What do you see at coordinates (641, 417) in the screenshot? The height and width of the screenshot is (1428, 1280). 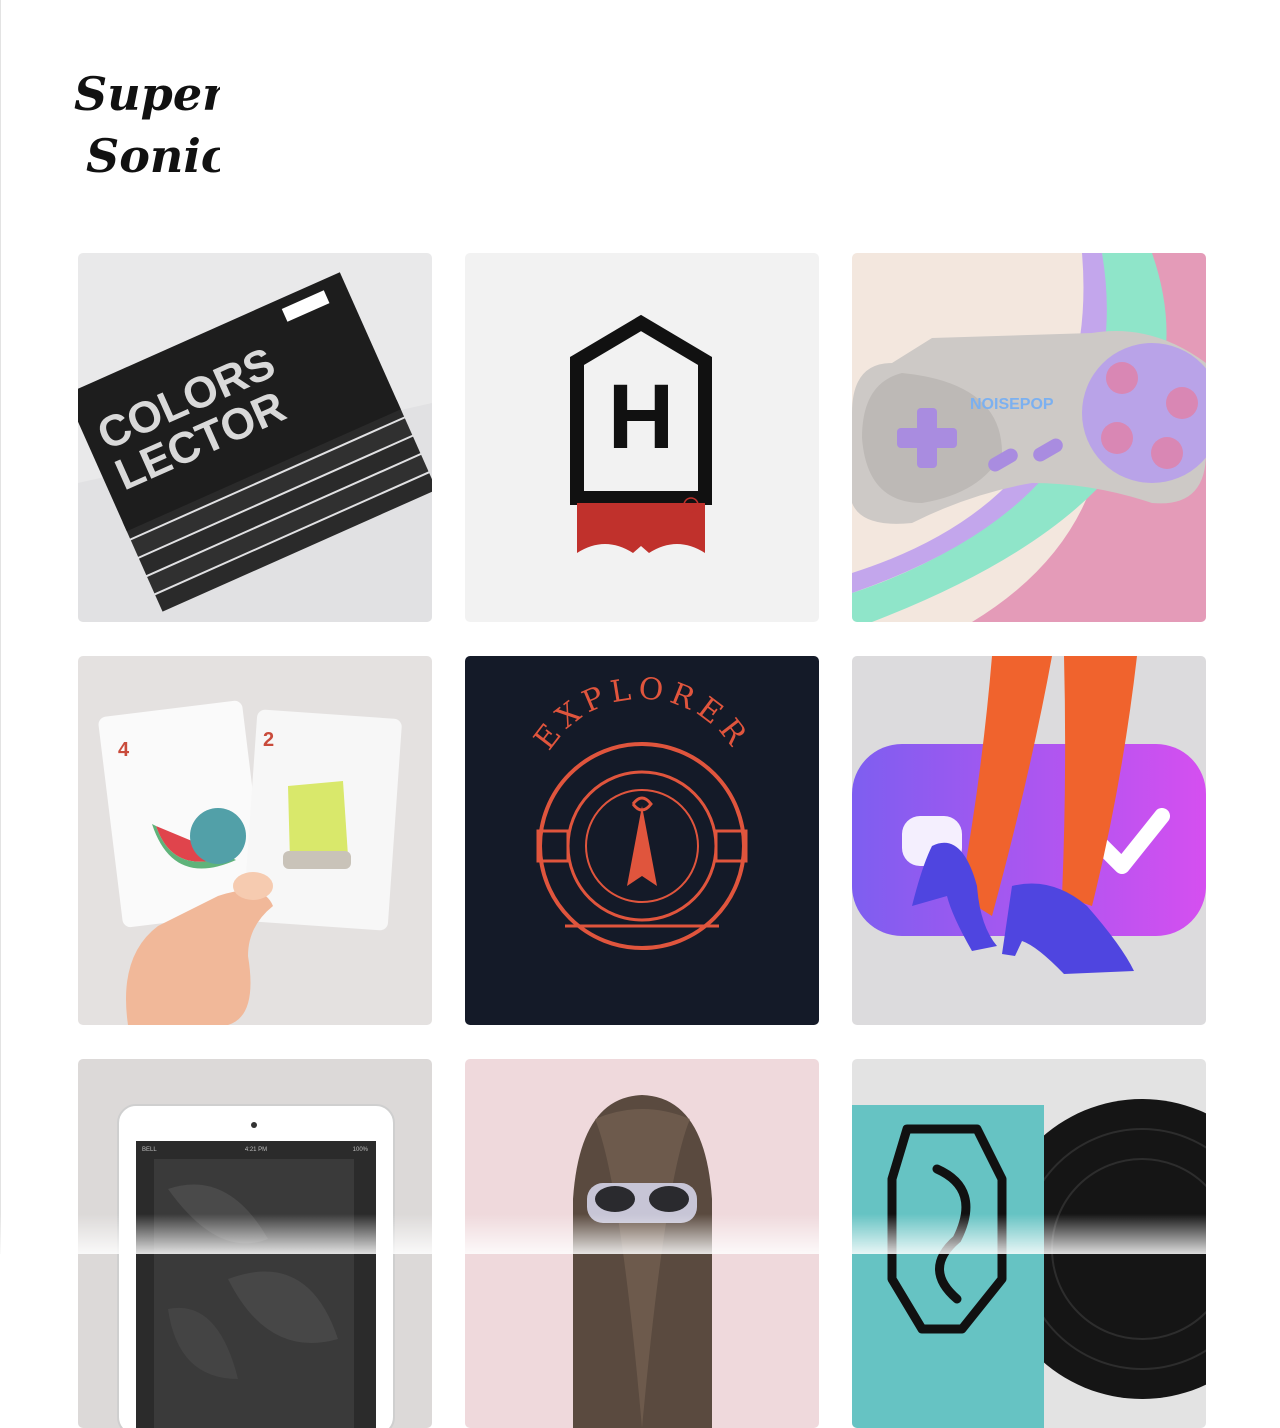 I see `house-logo-letter: H` at bounding box center [641, 417].